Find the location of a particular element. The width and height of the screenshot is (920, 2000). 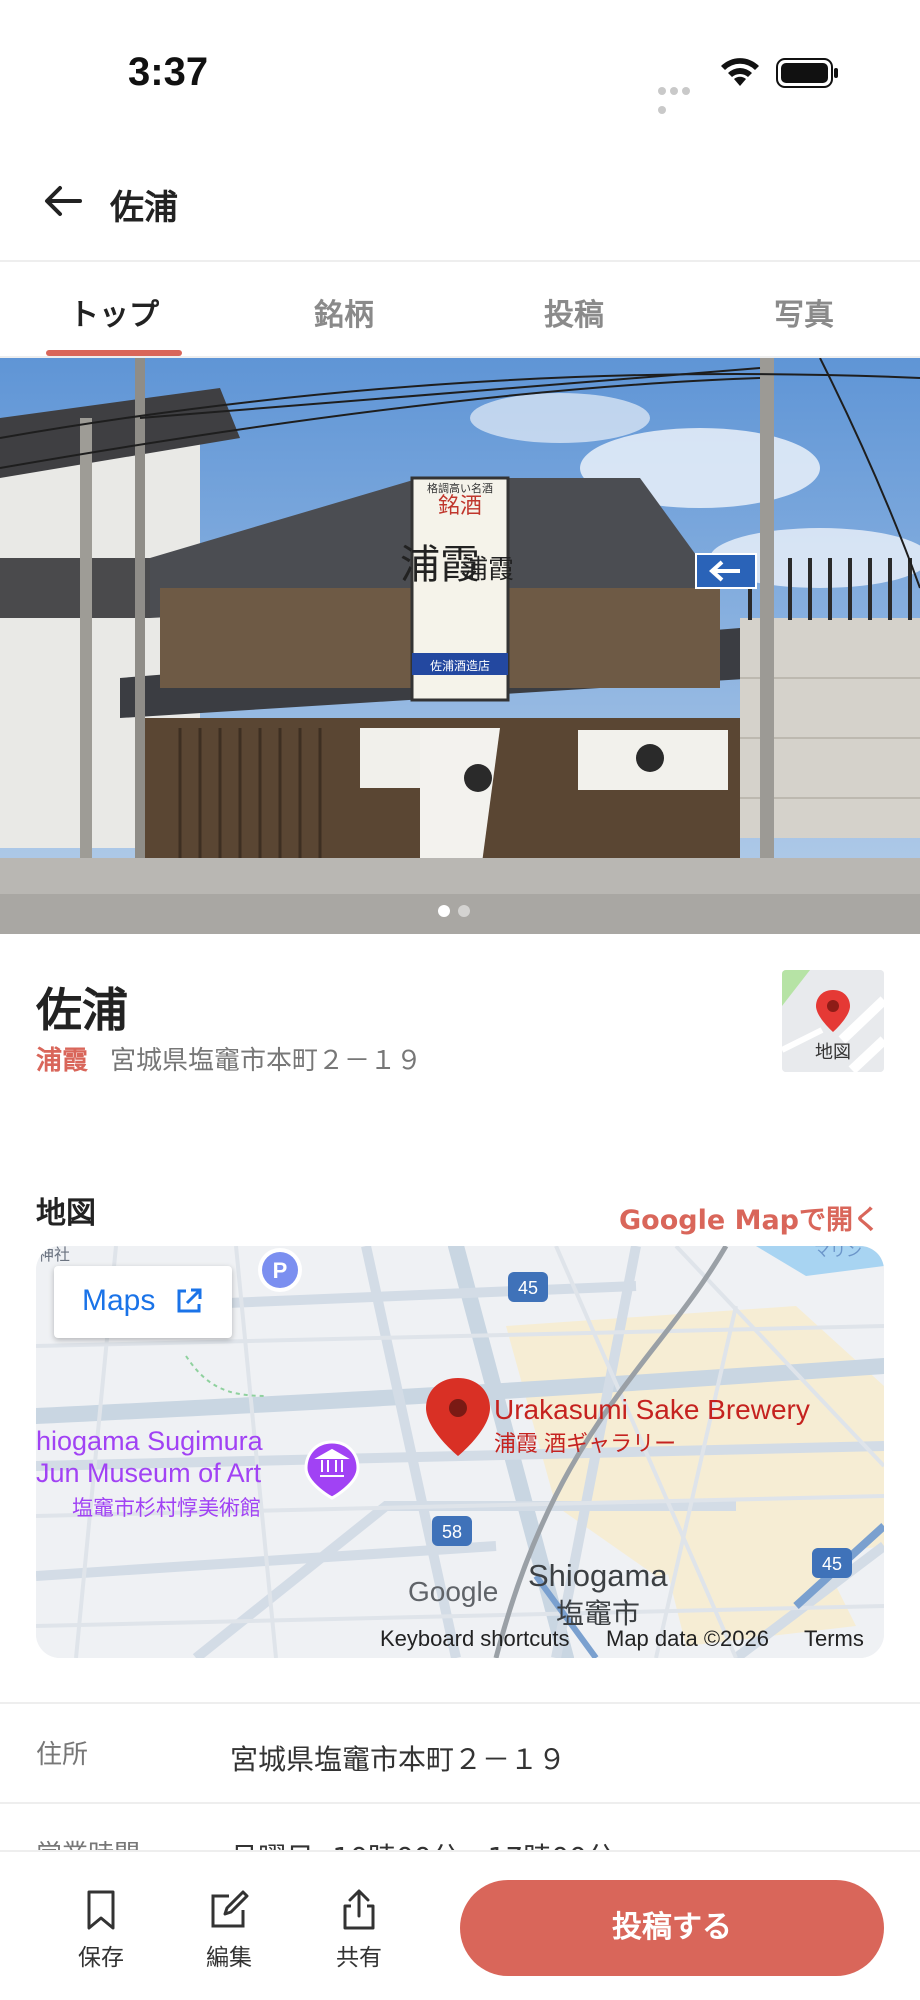

google-logo: Google is located at coordinates (453, 1591).